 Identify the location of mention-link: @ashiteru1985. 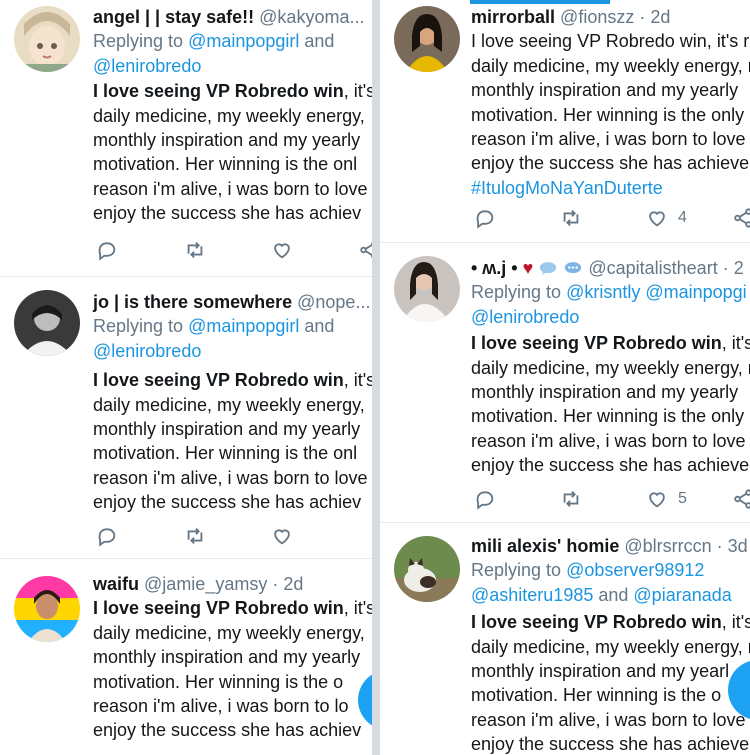
(532, 595).